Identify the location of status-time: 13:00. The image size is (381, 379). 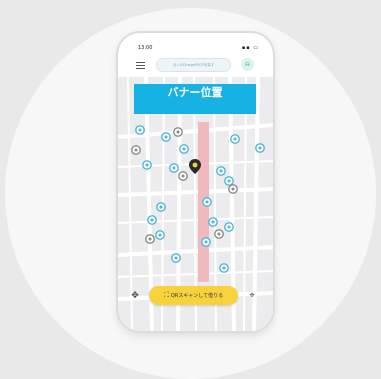
(145, 48).